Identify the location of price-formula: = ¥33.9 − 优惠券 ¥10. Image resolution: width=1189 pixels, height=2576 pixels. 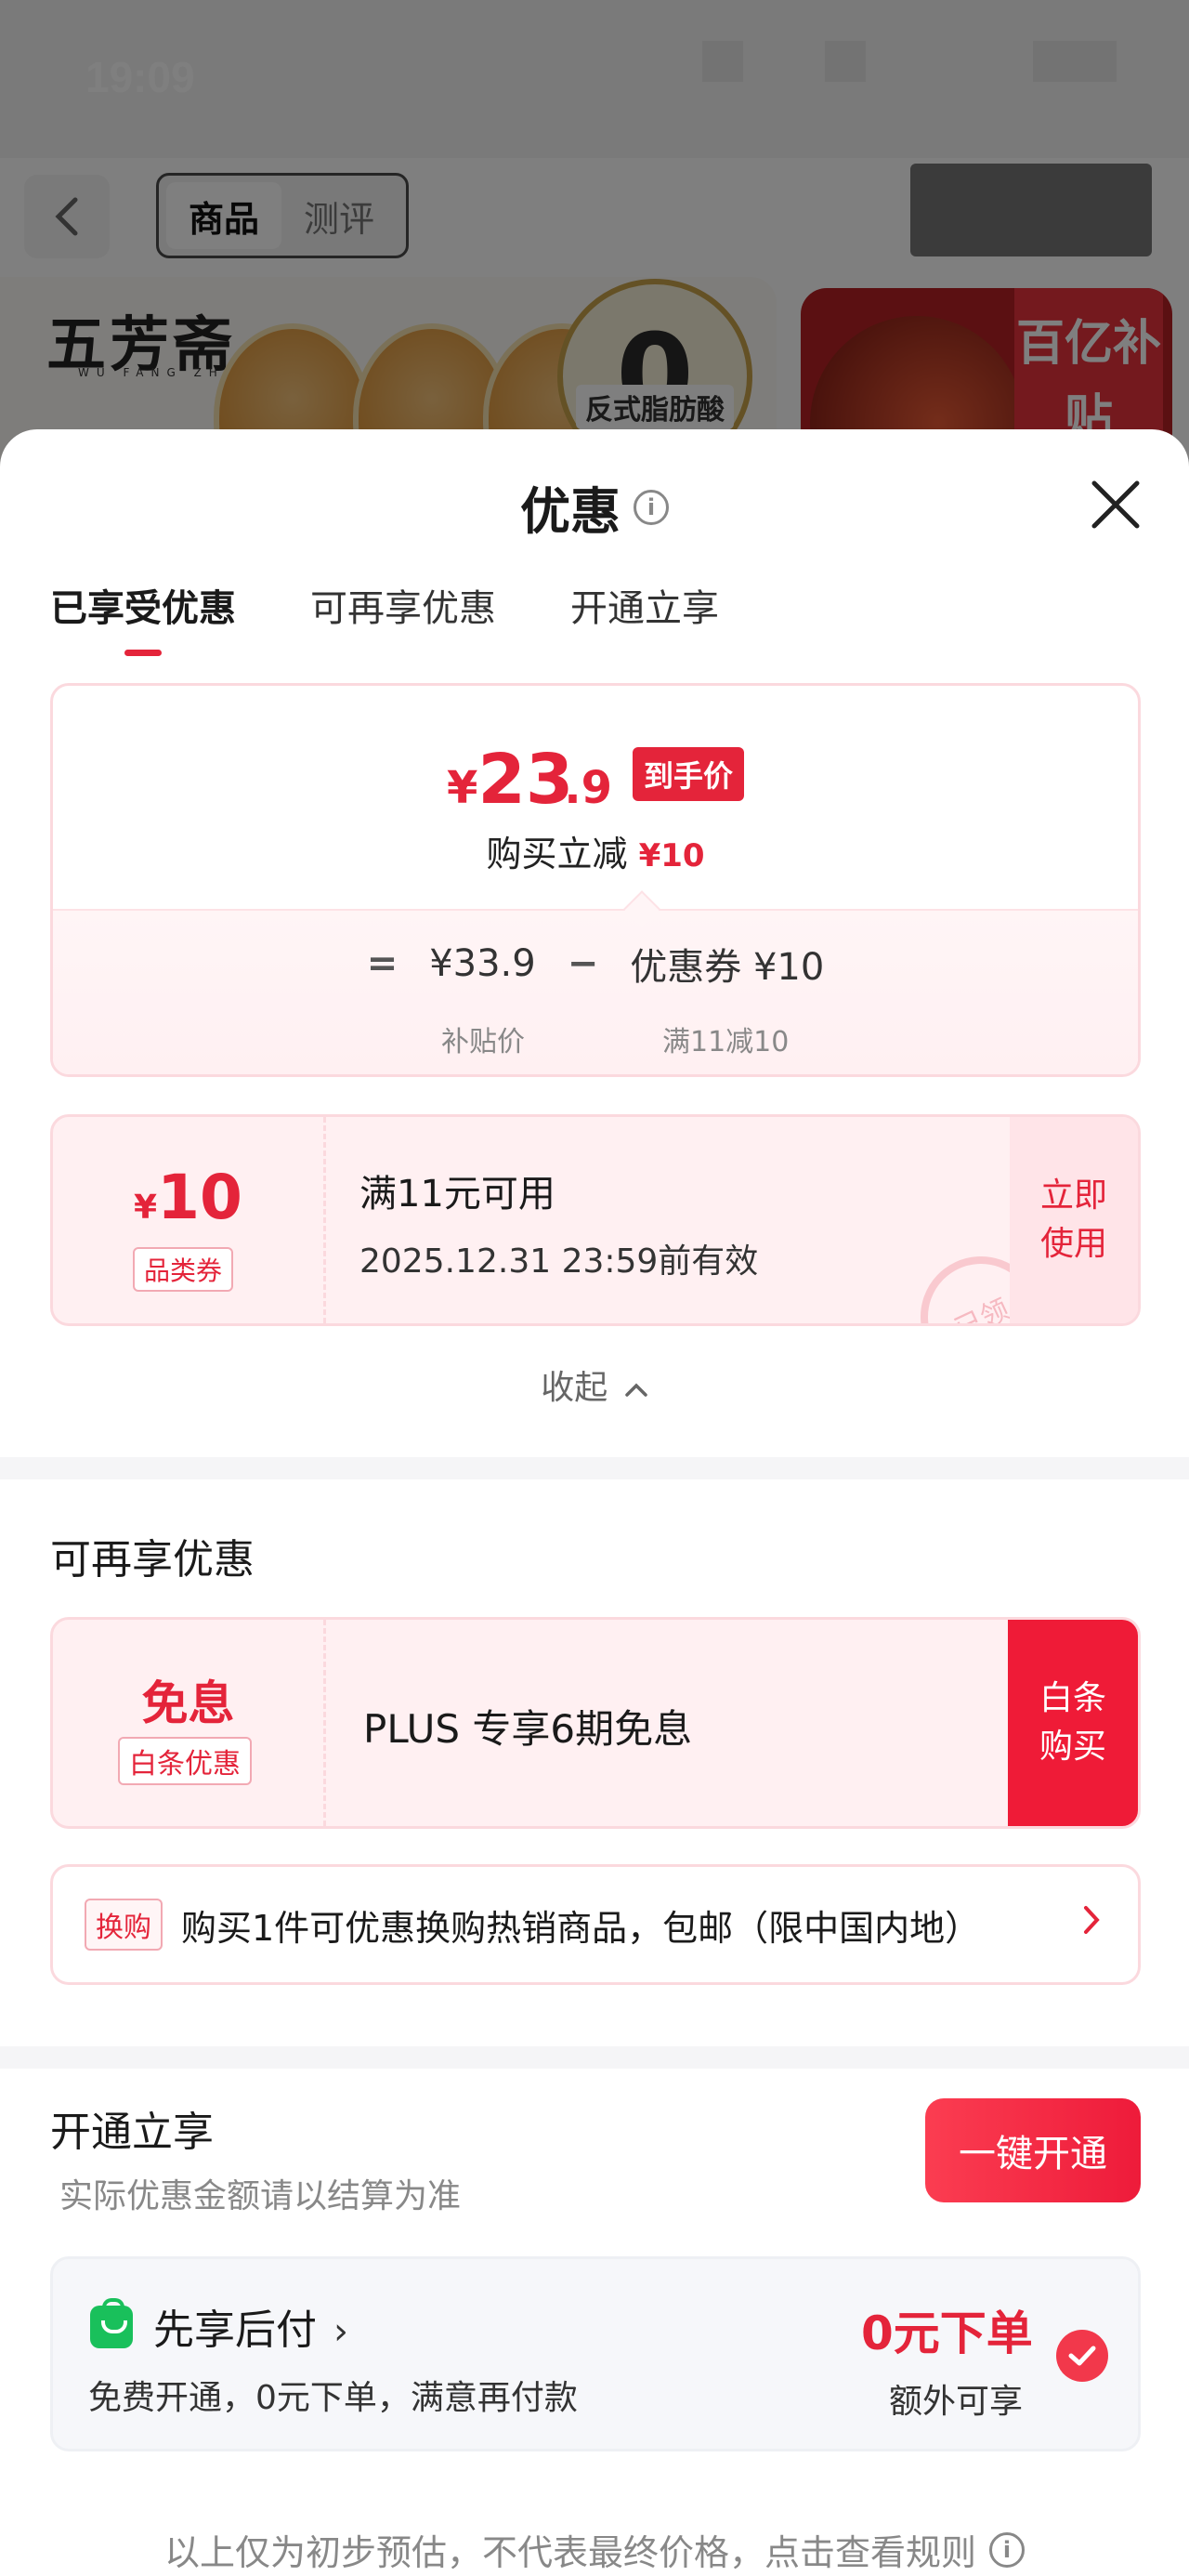
(595, 964).